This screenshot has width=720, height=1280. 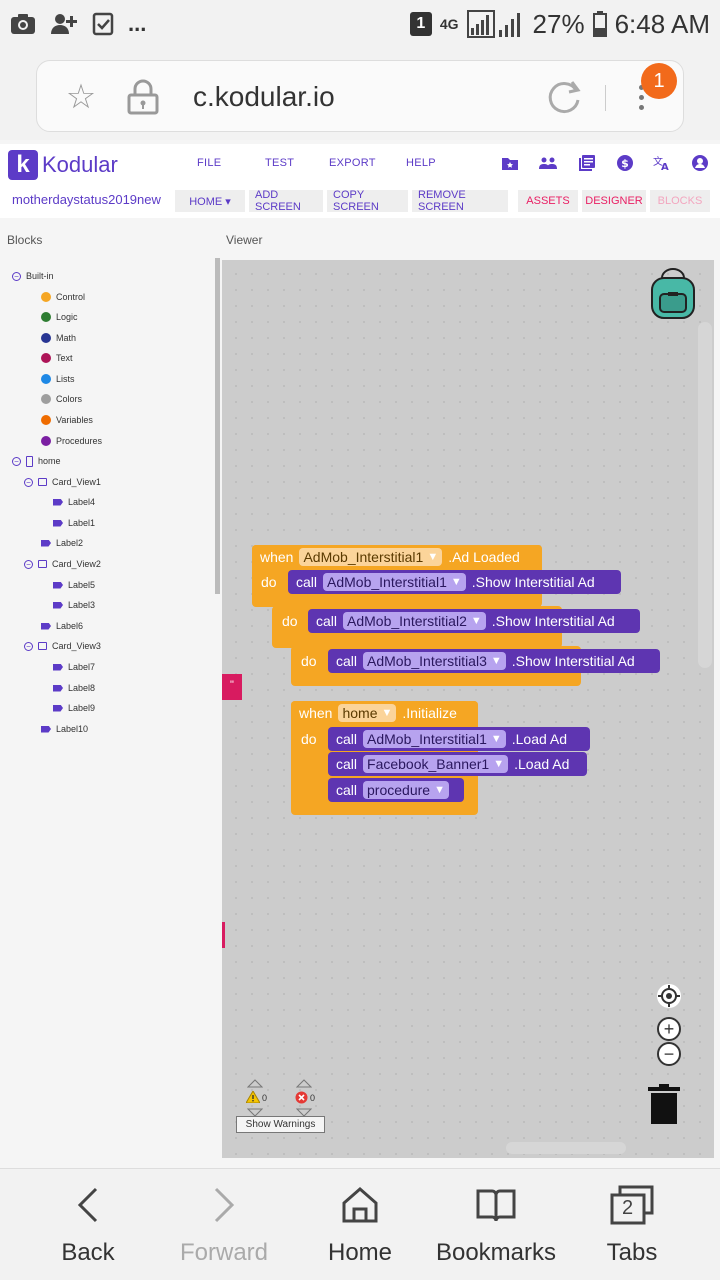 What do you see at coordinates (64, 729) in the screenshot?
I see `tree-label10: Label10` at bounding box center [64, 729].